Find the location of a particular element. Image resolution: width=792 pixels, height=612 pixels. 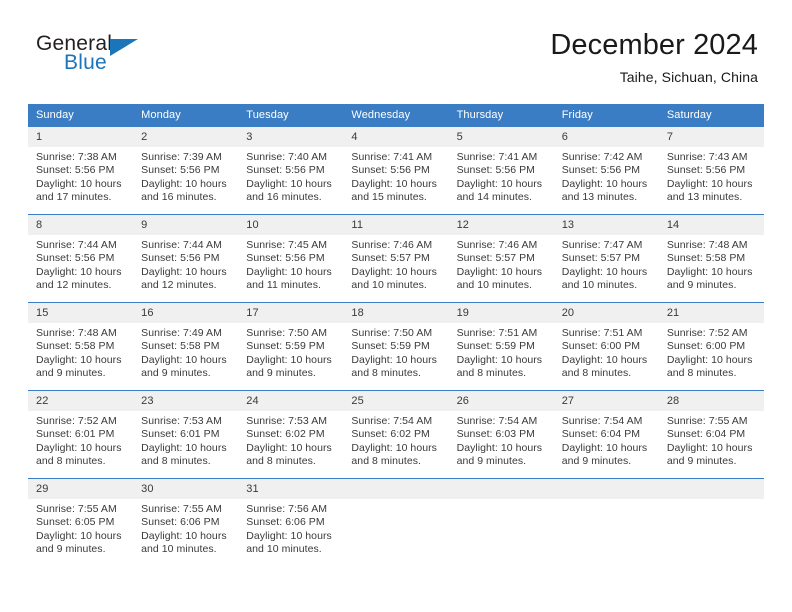

day-number: 30 is located at coordinates (186, 489).